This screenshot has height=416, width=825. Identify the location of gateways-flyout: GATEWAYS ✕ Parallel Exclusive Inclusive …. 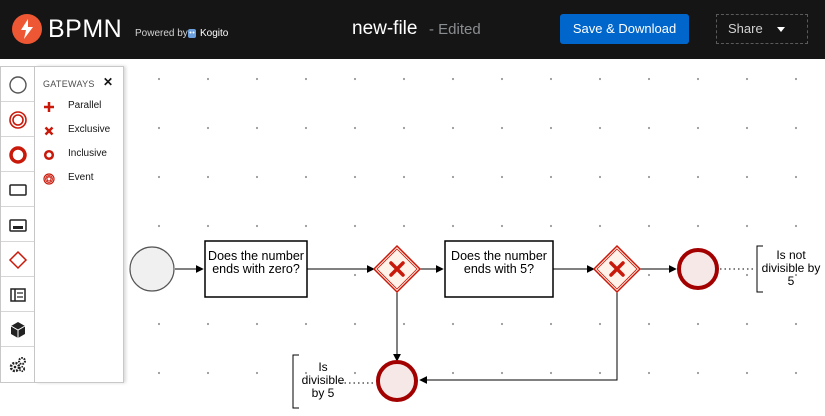
(79, 224).